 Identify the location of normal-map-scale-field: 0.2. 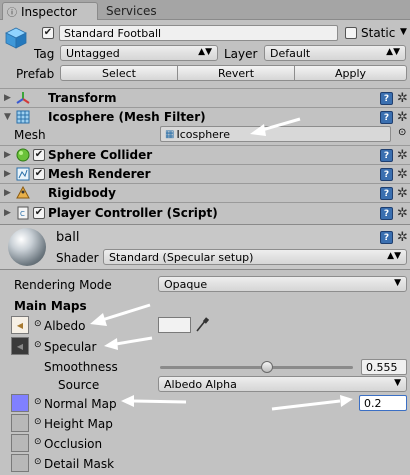
(383, 403).